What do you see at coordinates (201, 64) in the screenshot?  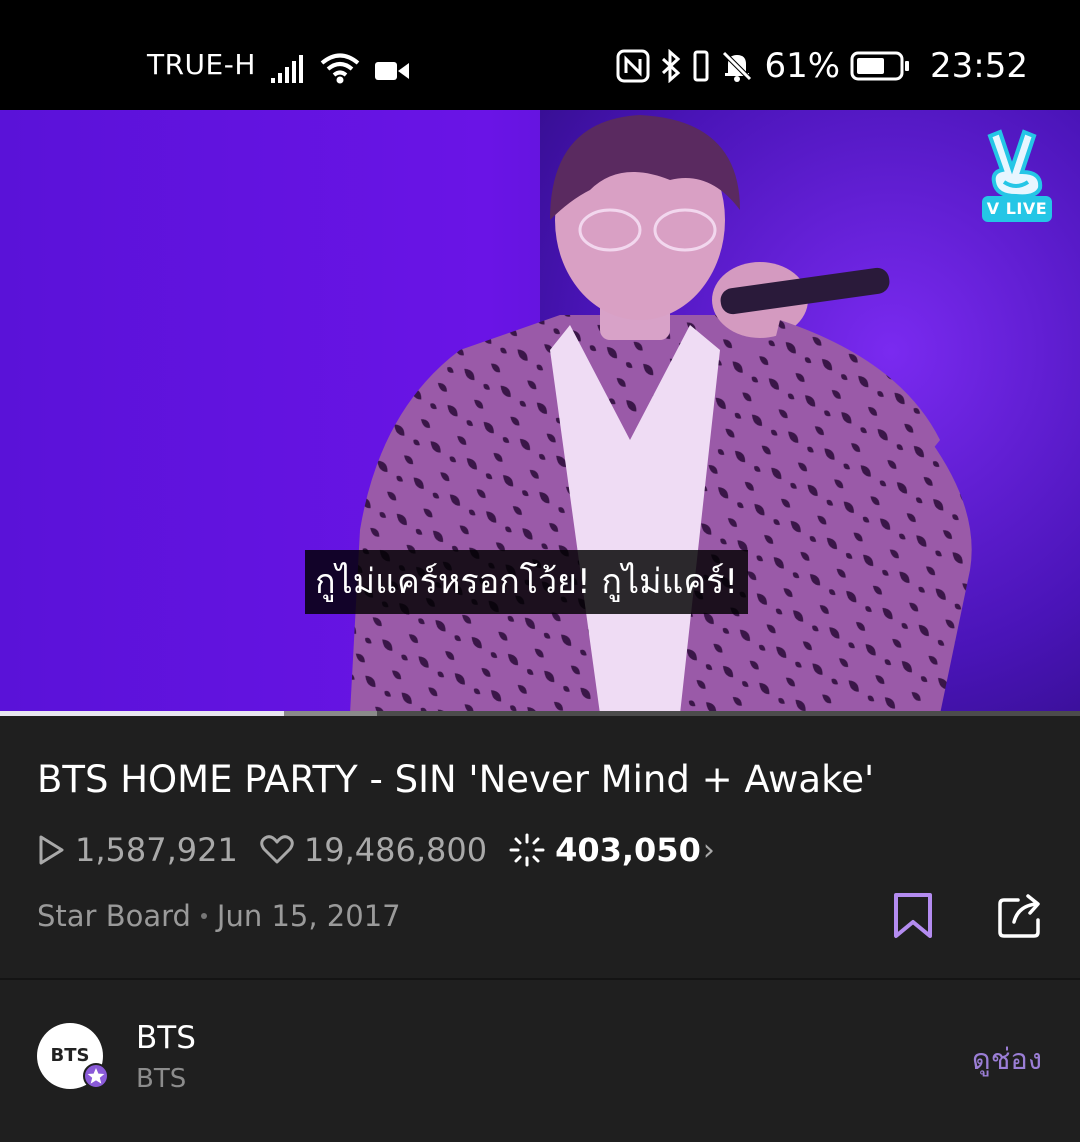 I see `carrier-label: TRUE-H` at bounding box center [201, 64].